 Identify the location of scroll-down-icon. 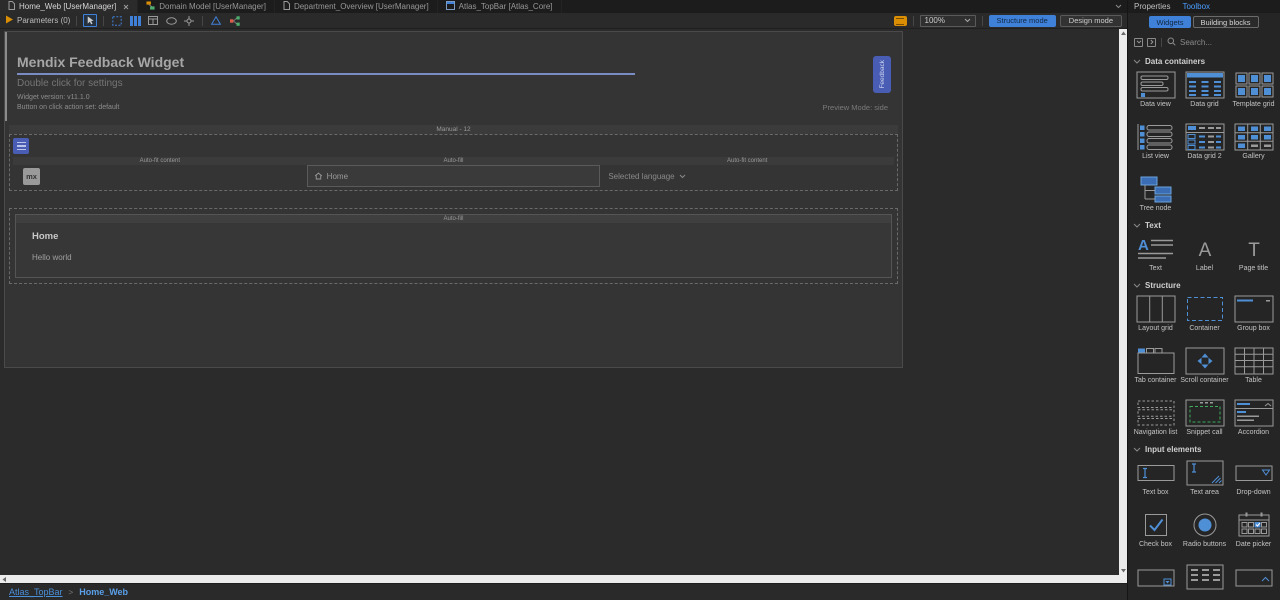
(1123, 571).